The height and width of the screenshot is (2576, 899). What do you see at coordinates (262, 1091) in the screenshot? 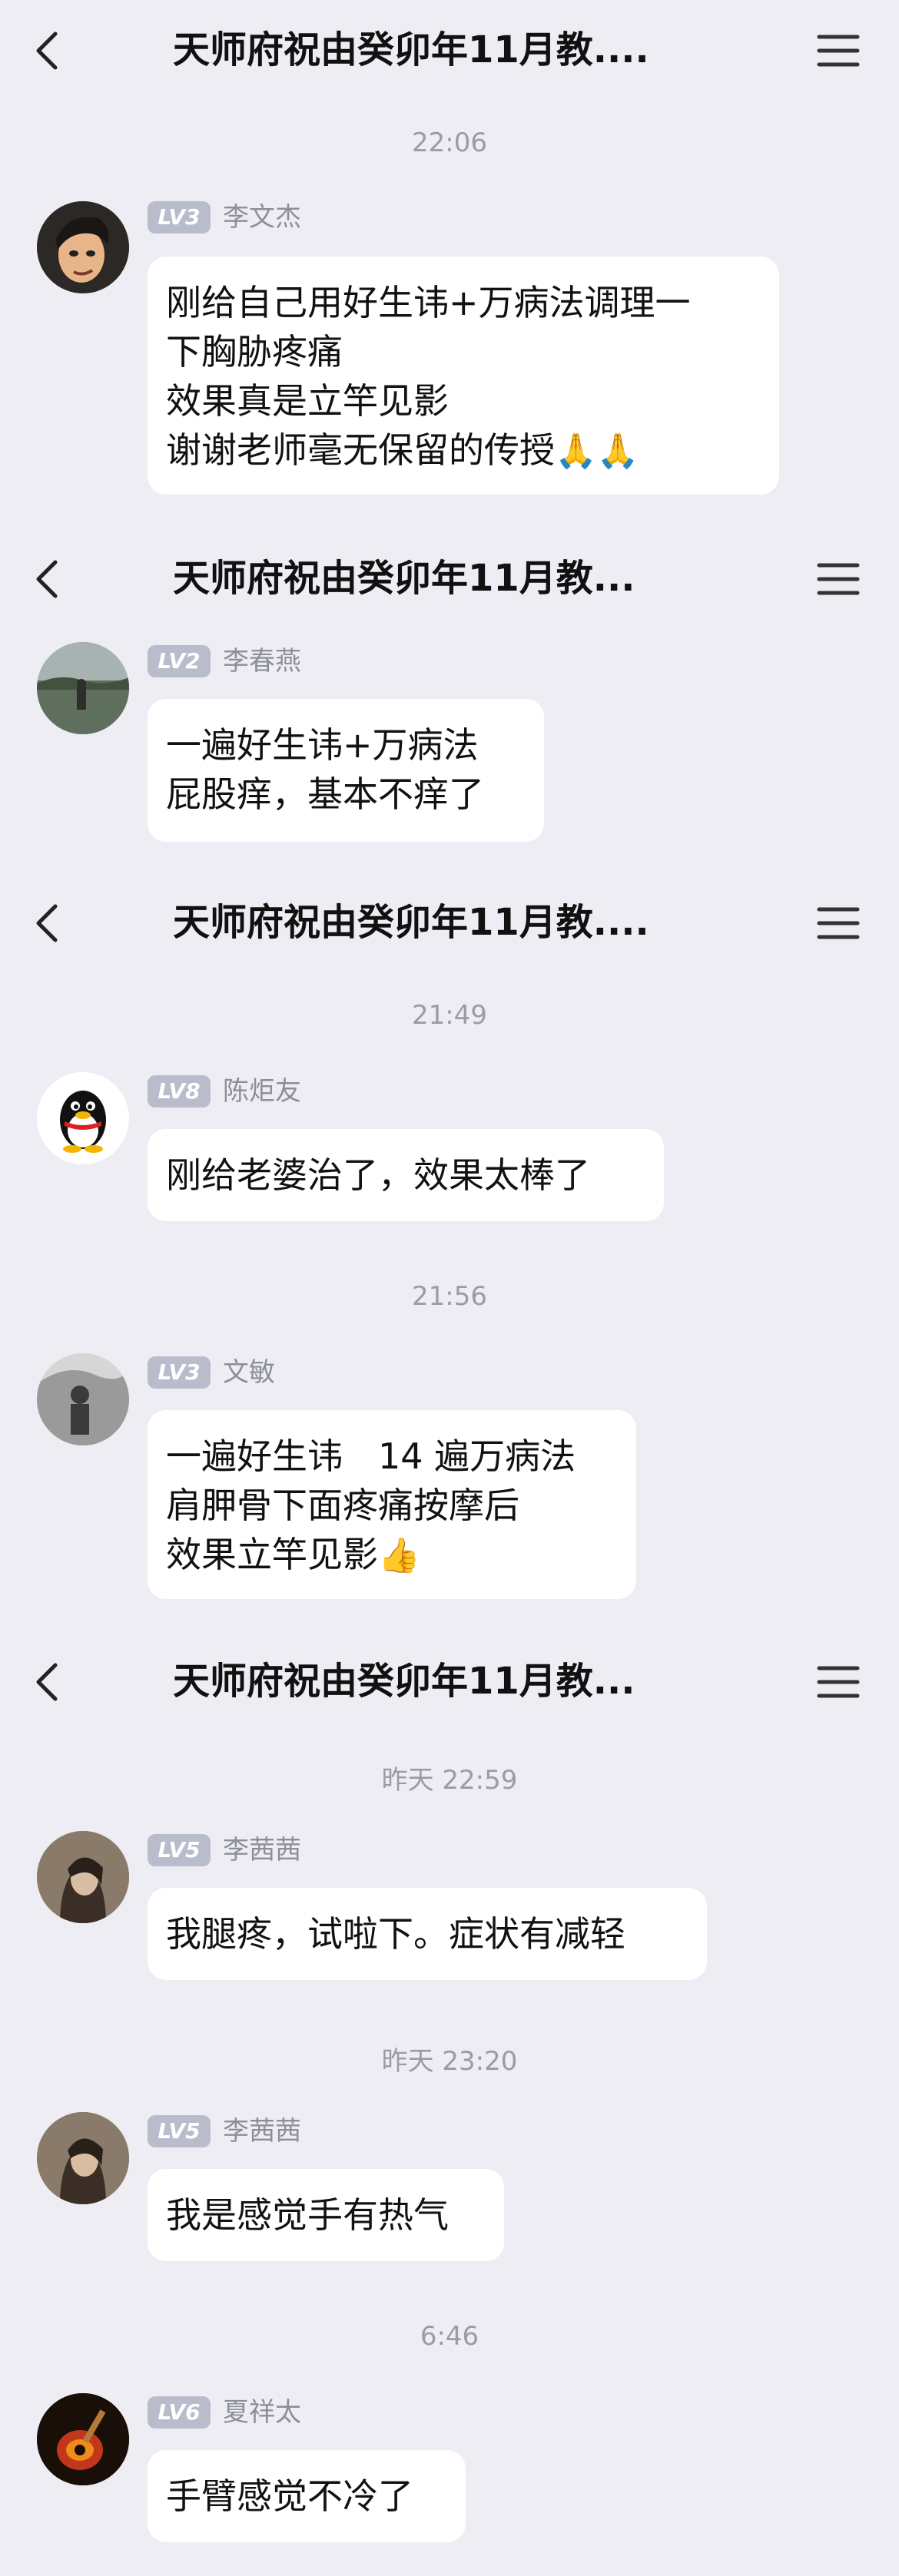
I see `sender-name: 陈炬友` at bounding box center [262, 1091].